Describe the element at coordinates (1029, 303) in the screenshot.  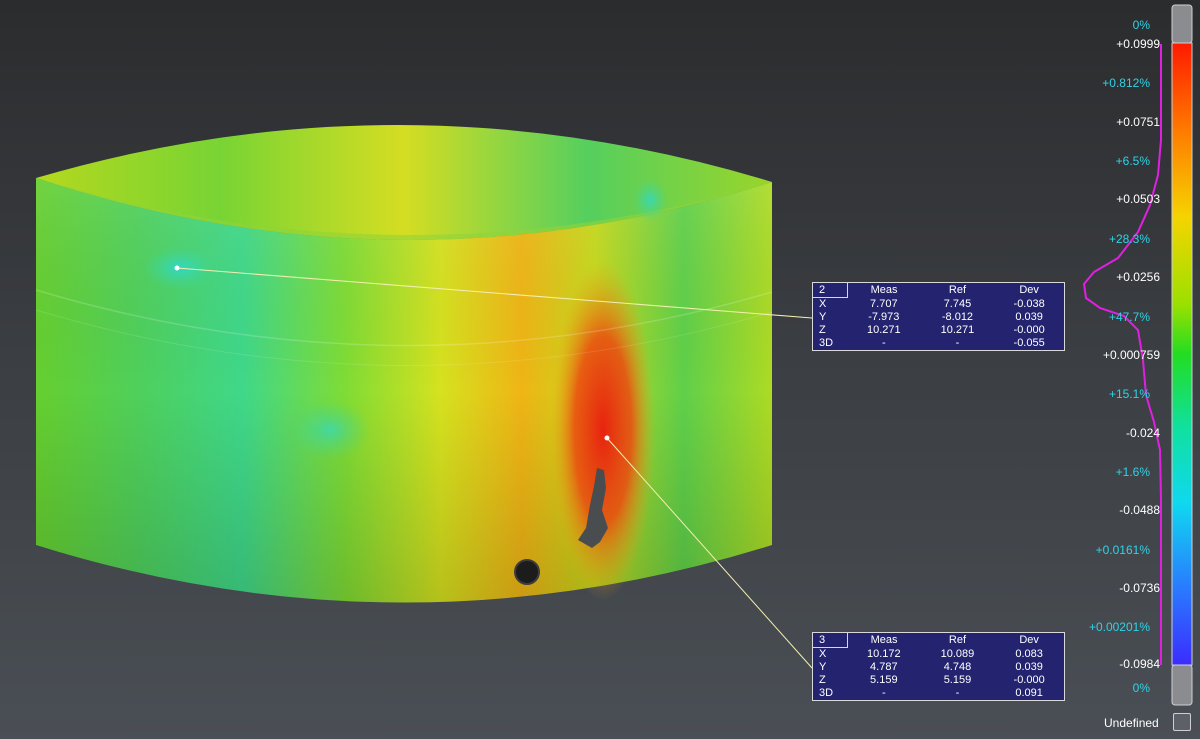
I see `dev-value: -0.038` at that location.